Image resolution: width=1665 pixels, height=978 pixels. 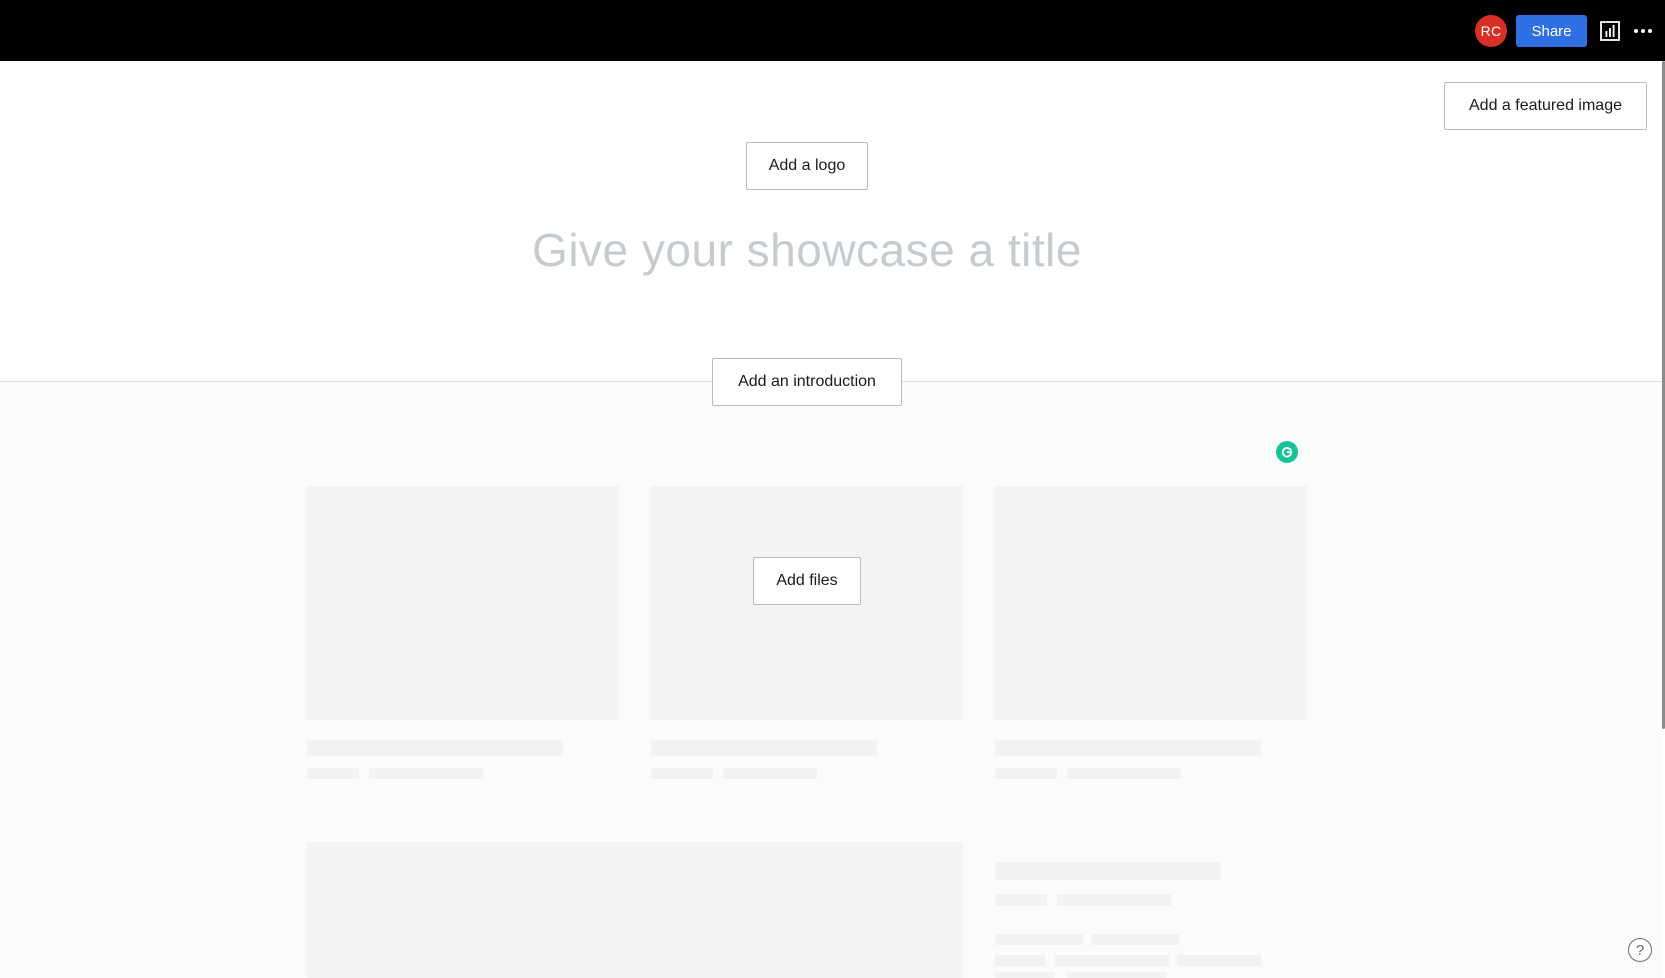 What do you see at coordinates (635, 910) in the screenshot?
I see `featured-file-placeholder` at bounding box center [635, 910].